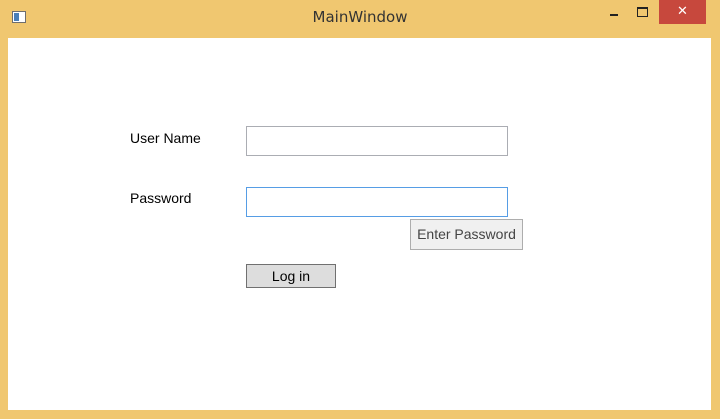  What do you see at coordinates (614, 12) in the screenshot?
I see `minimize-button` at bounding box center [614, 12].